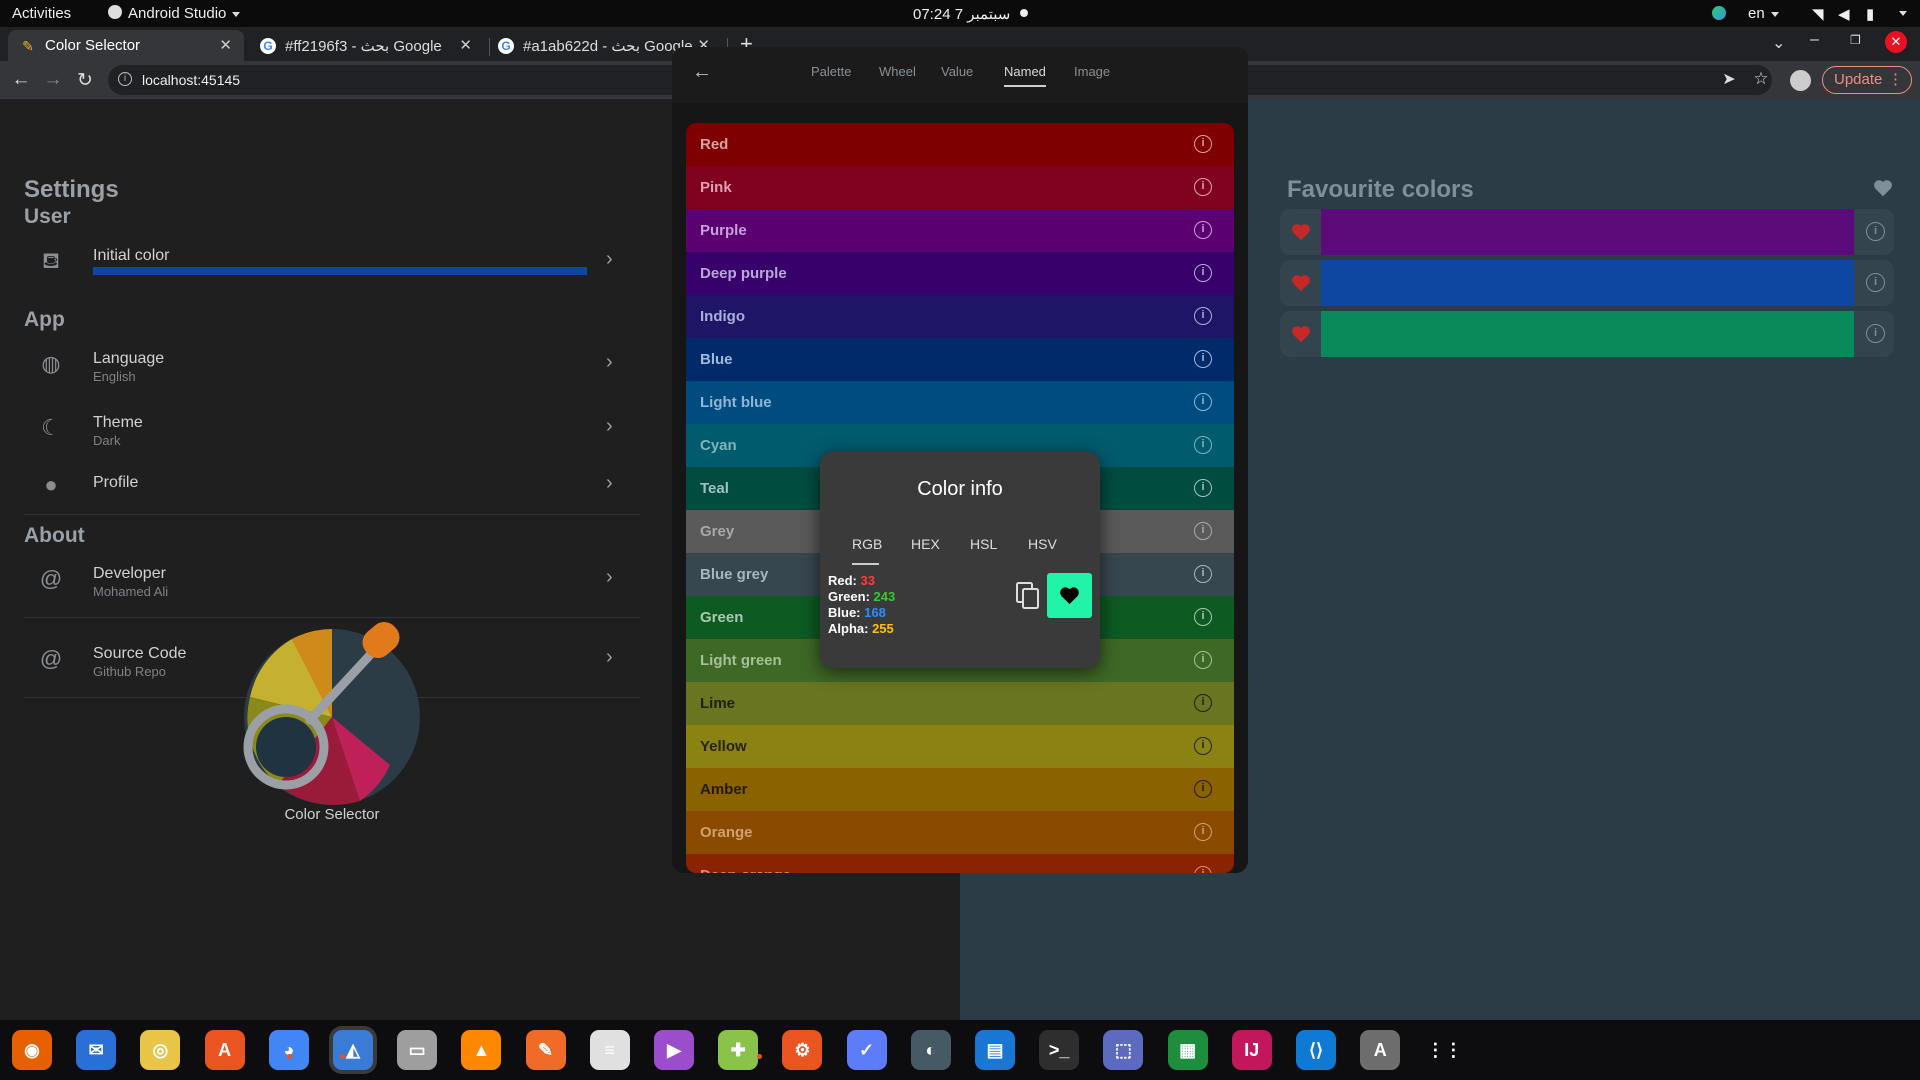 This screenshot has width=1920, height=1080. Describe the element at coordinates (960, 316) in the screenshot. I see `color-row-indigo: Indigo i` at that location.